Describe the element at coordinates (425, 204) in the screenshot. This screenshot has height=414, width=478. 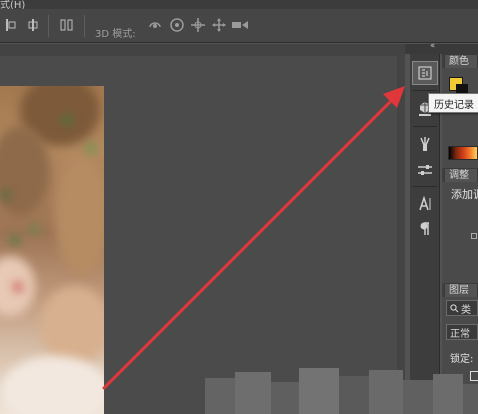
I see `character-icon` at that location.